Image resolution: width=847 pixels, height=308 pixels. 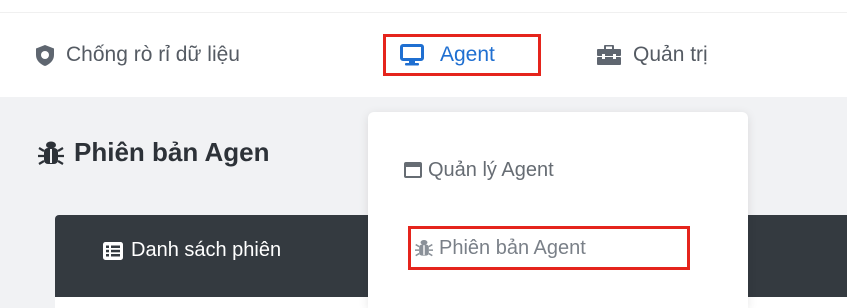 What do you see at coordinates (609, 55) in the screenshot?
I see `toolbox-icon` at bounding box center [609, 55].